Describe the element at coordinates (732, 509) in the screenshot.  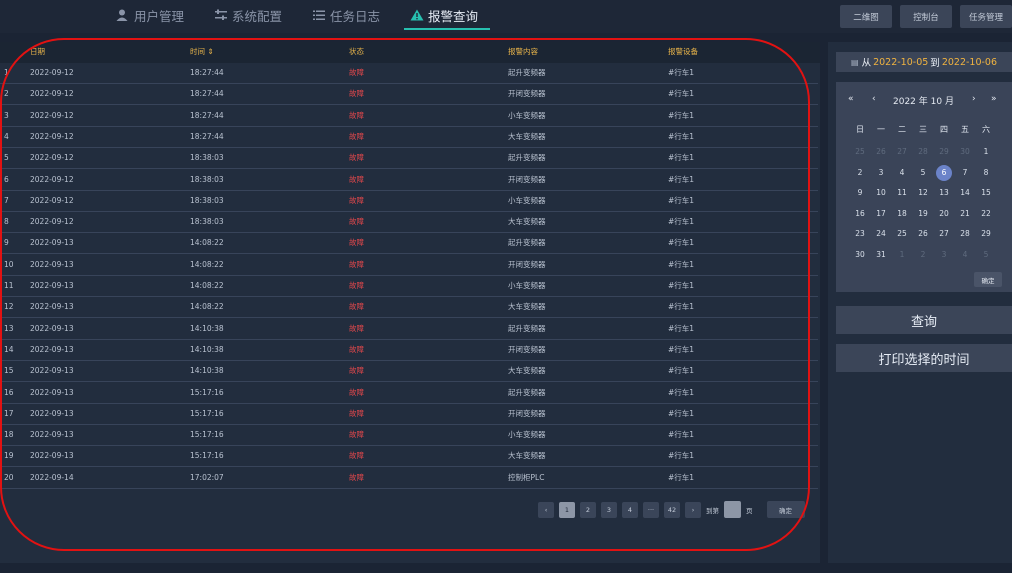
I see `goto-page-input` at that location.